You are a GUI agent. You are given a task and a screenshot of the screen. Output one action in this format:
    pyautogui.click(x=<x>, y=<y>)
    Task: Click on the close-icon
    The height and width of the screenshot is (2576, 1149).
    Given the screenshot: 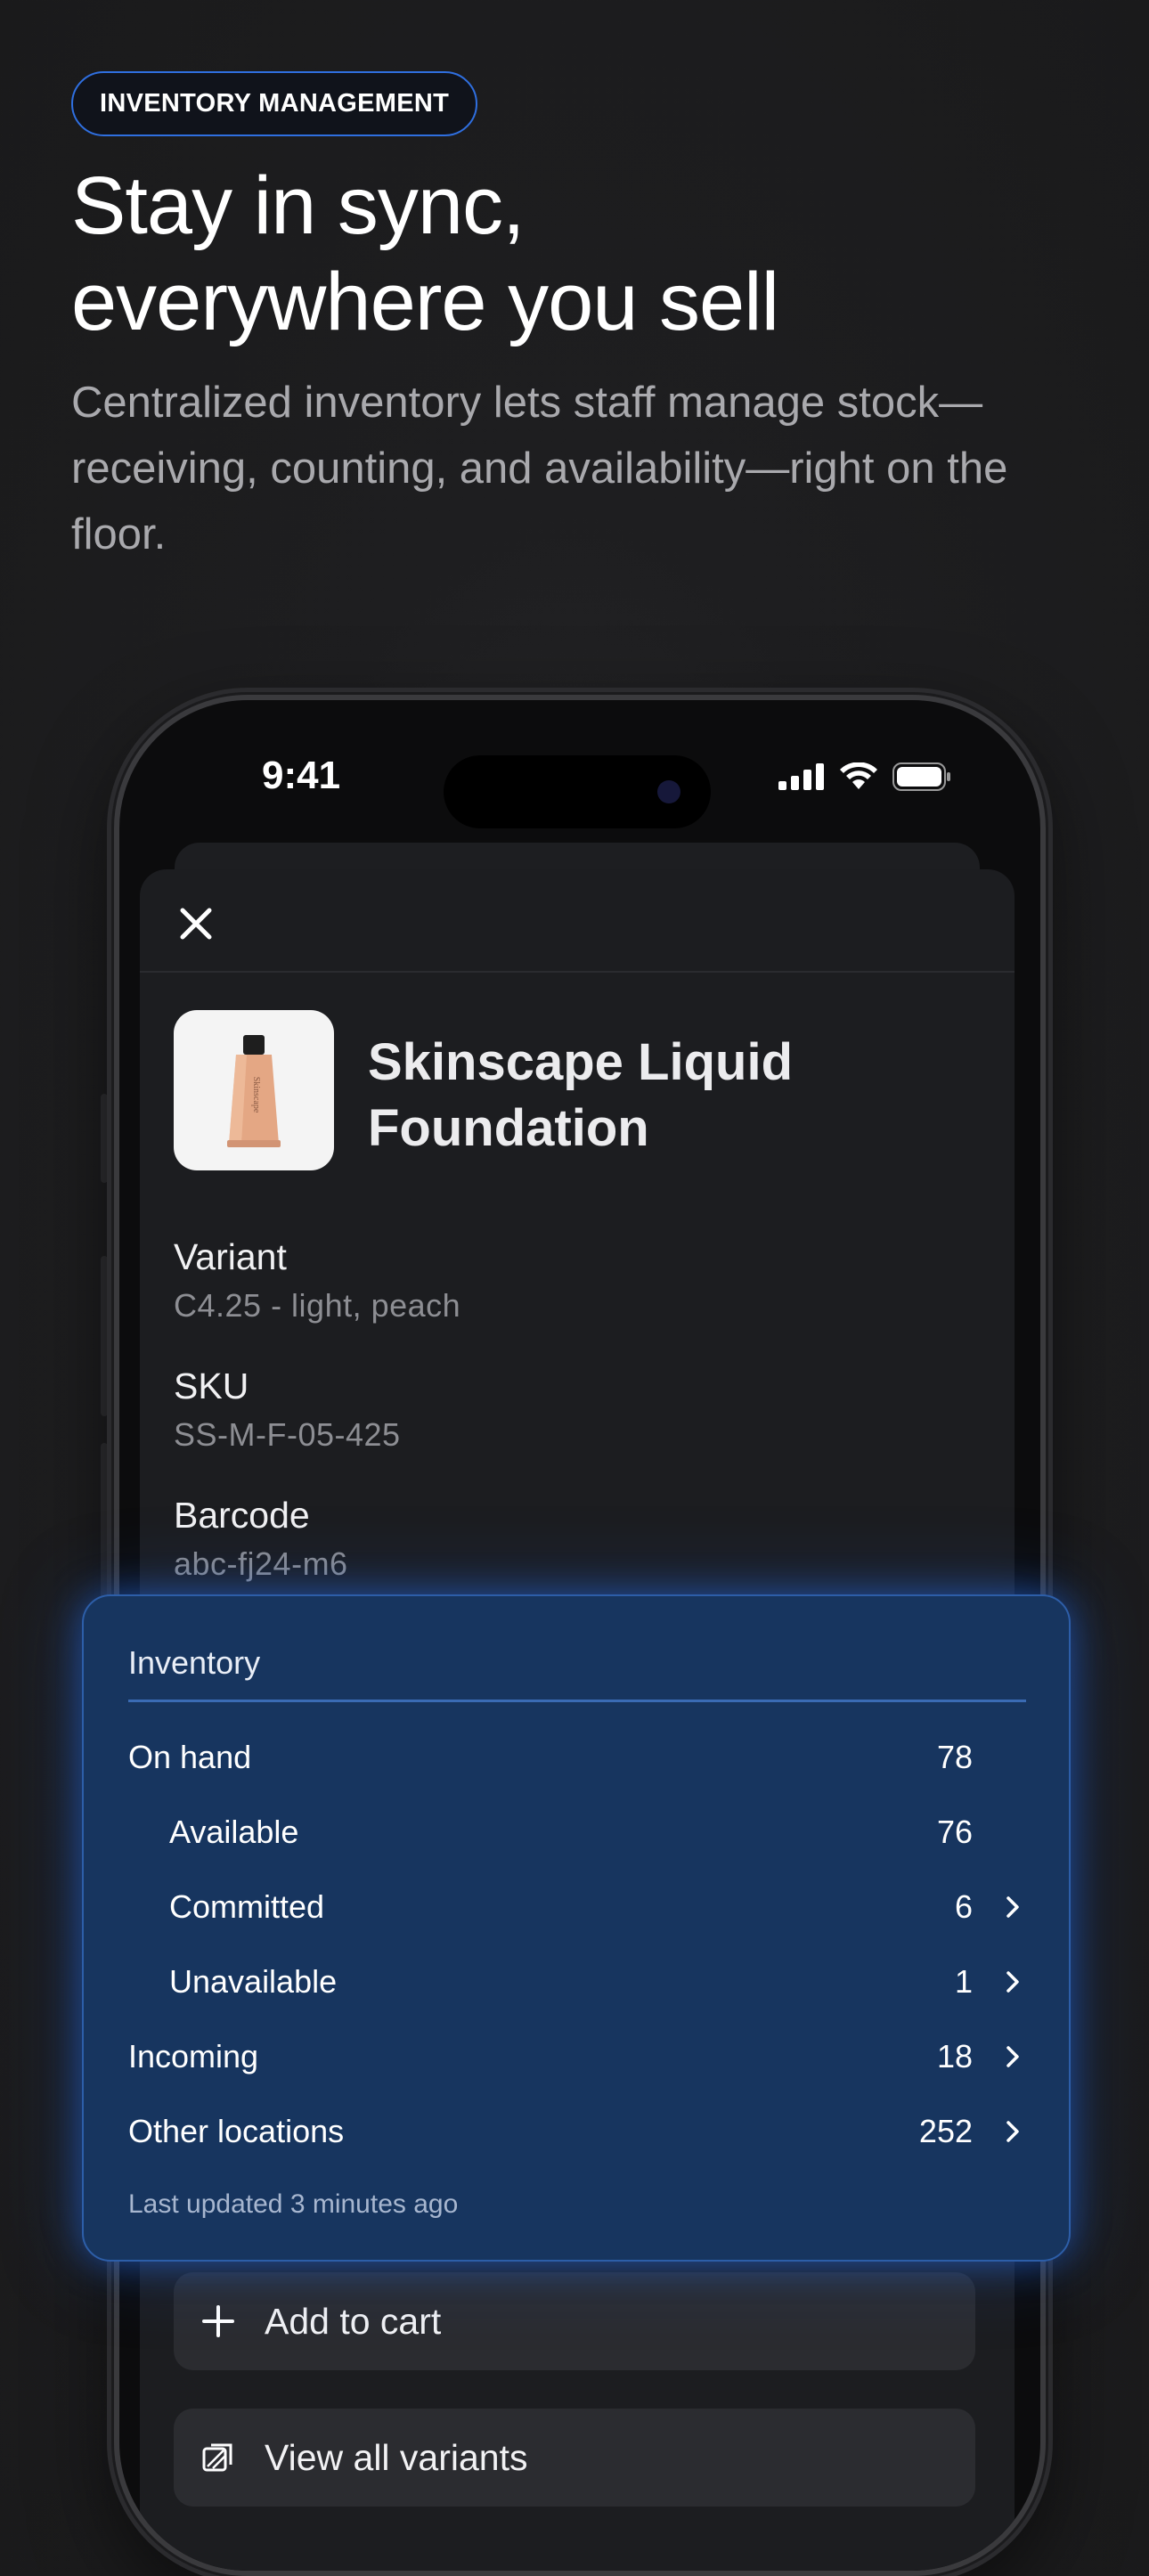 What is the action you would take?
    pyautogui.click(x=196, y=924)
    